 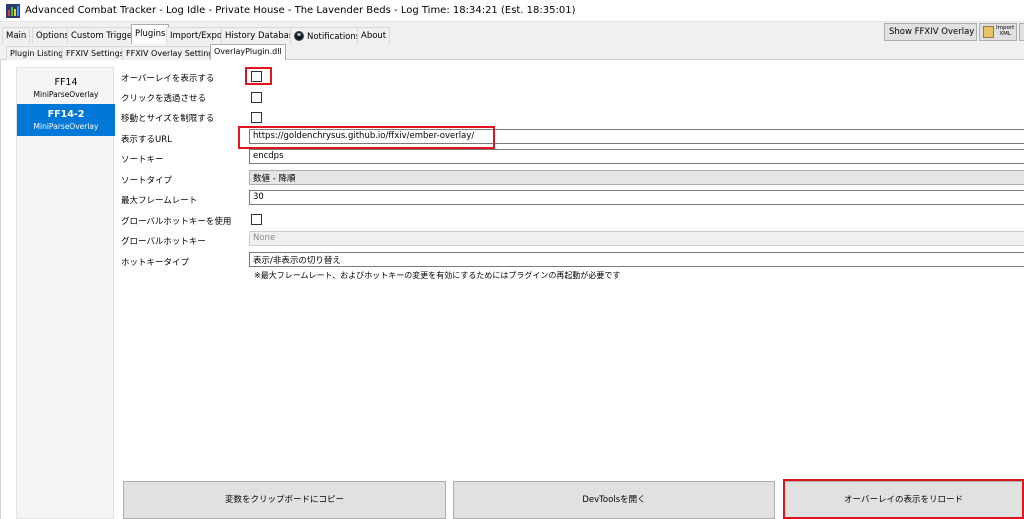 I want to click on limit-move-resize-label: 移動とサイズを制限する, so click(x=168, y=119).